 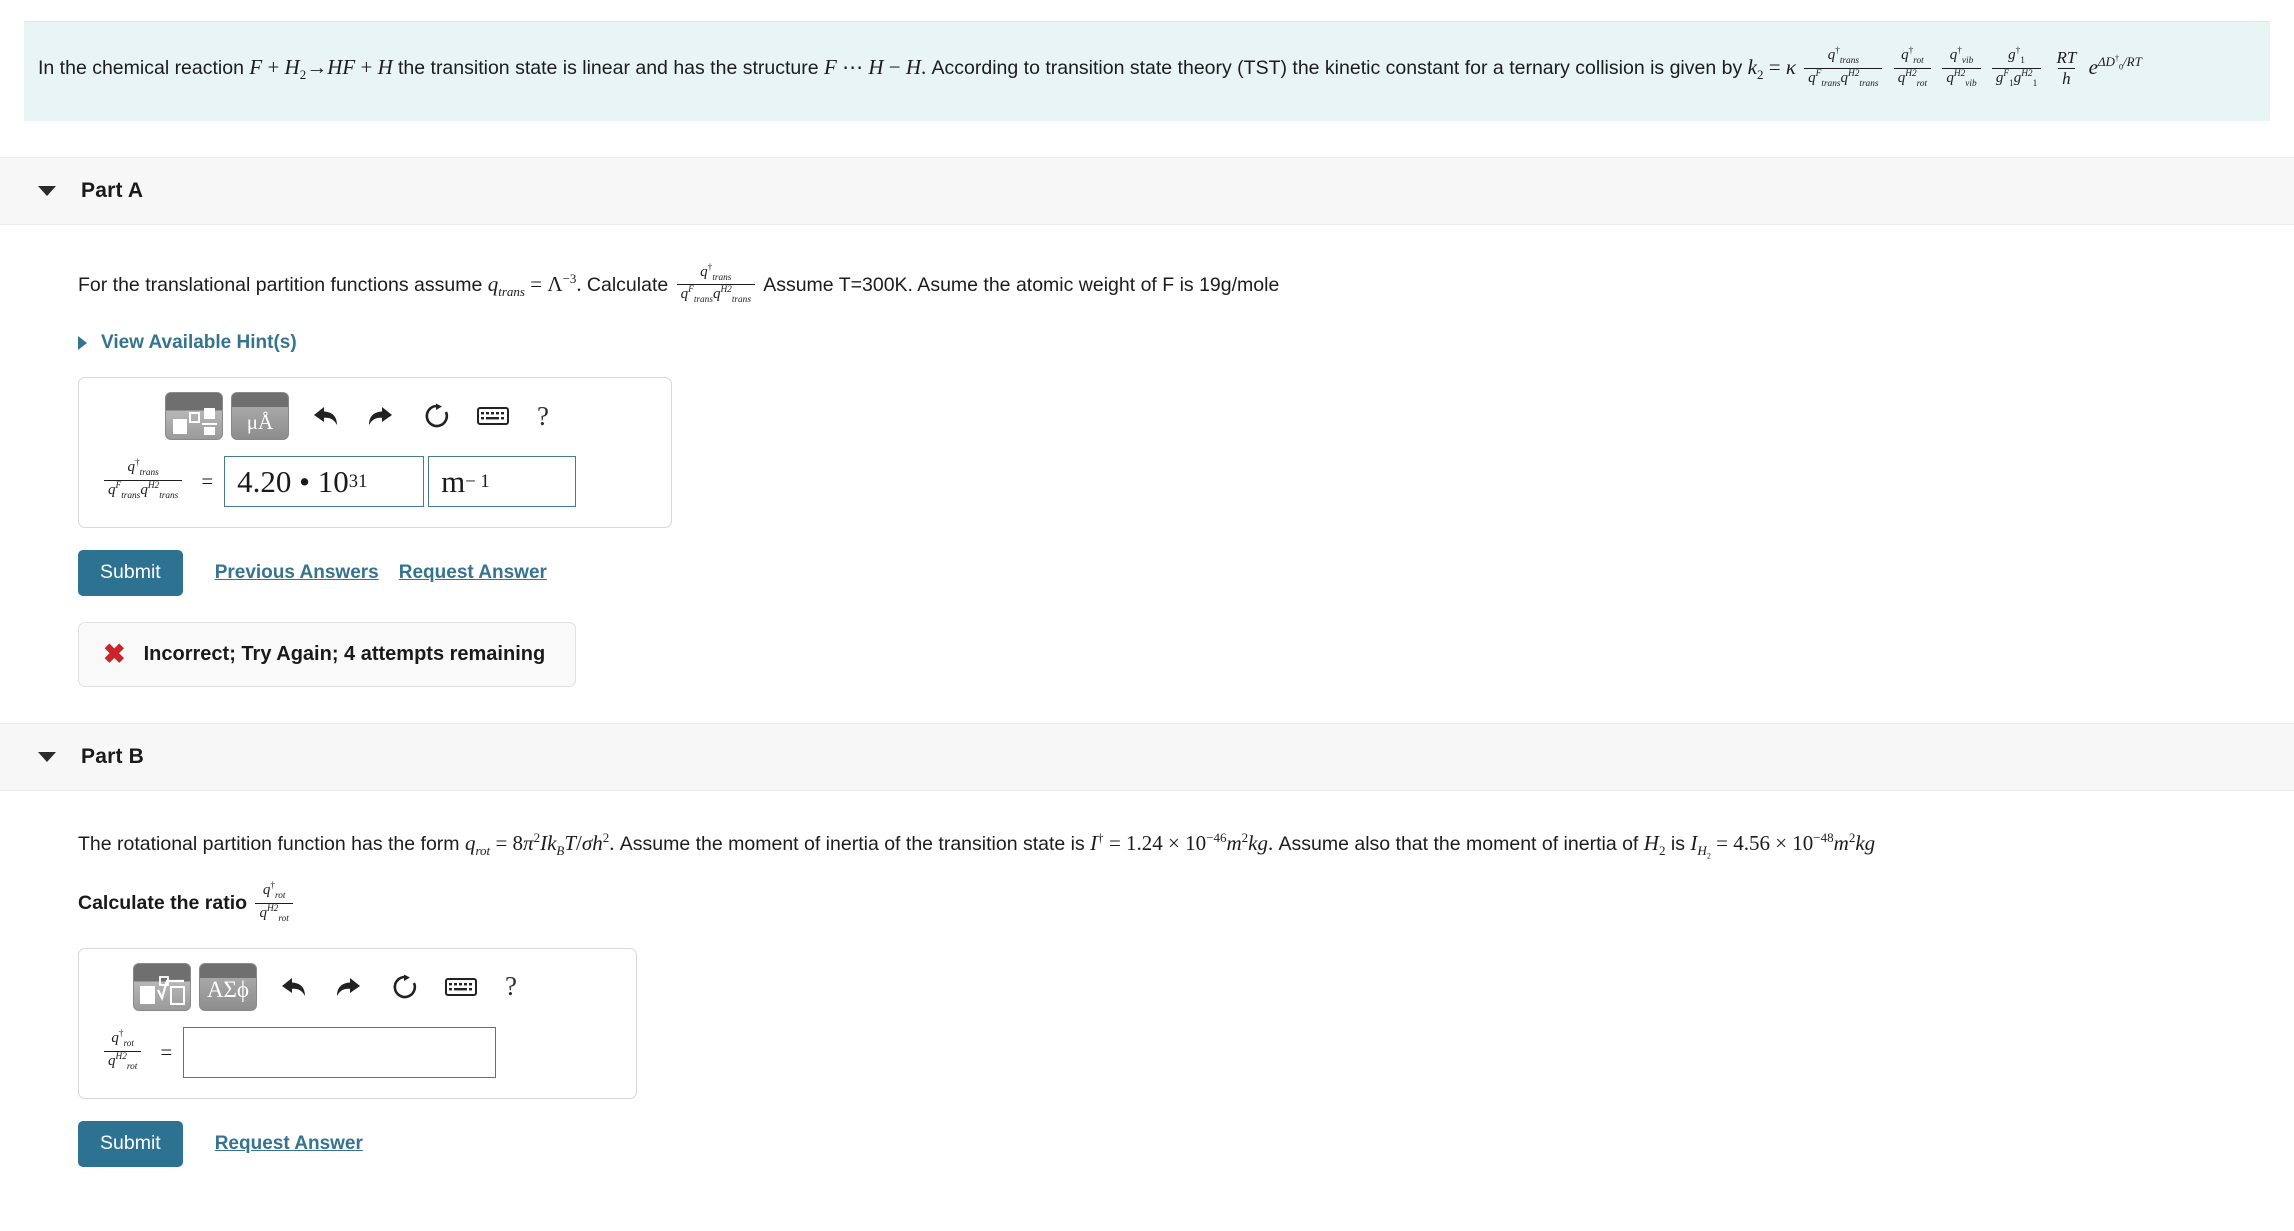 I want to click on part-b-answer-box: ΑΣϕ ? q†rot qH2rot =, so click(x=357, y=1023).